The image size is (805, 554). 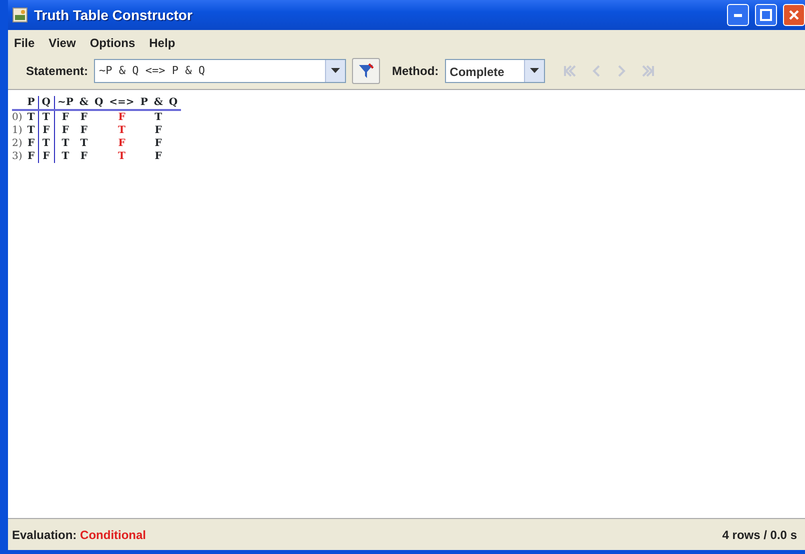 I want to click on maximize-button, so click(x=766, y=15).